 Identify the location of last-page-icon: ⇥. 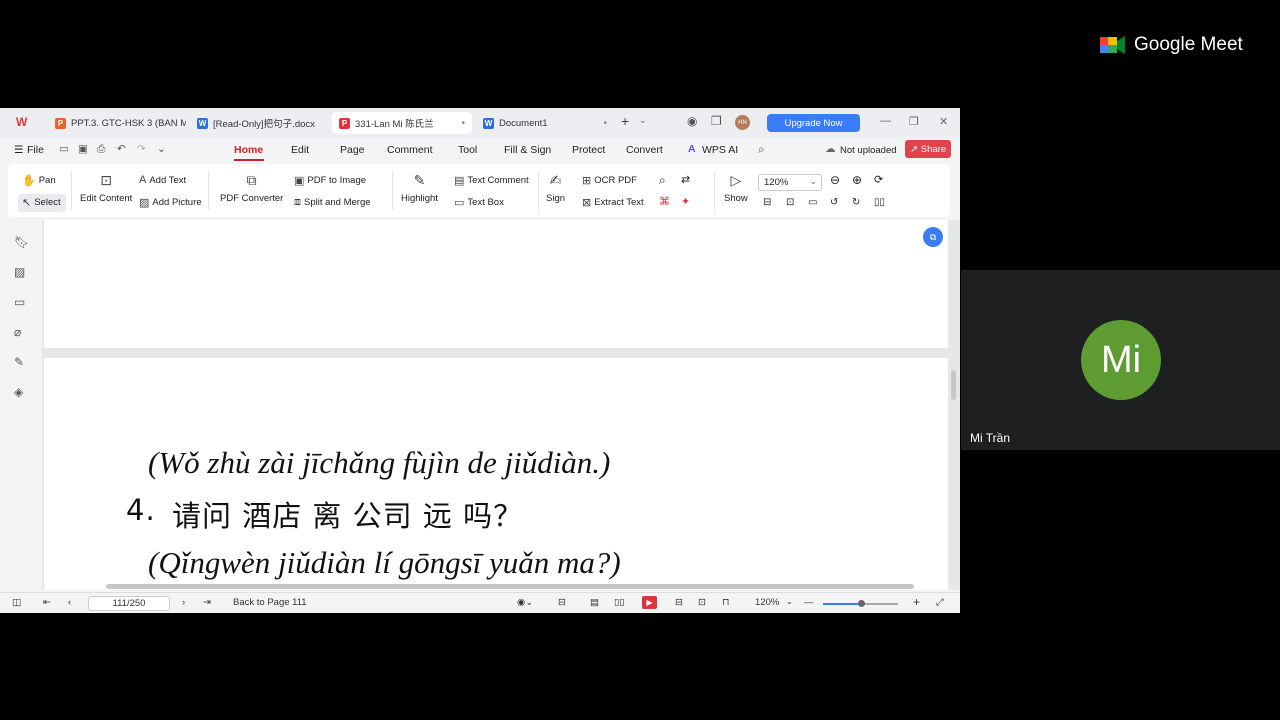
(207, 602).